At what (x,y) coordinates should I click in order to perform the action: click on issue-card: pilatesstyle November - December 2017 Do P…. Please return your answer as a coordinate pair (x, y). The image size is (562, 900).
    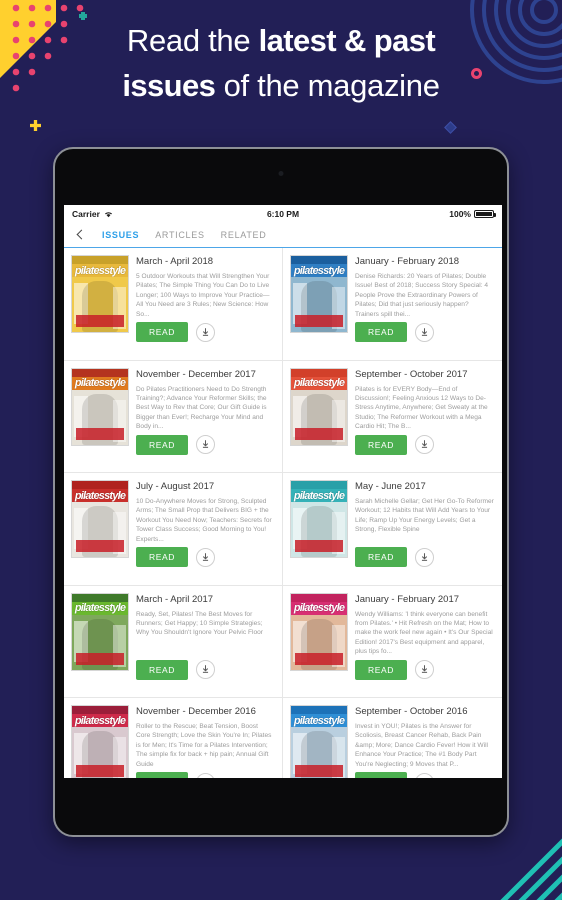
    Looking at the image, I should click on (173, 416).